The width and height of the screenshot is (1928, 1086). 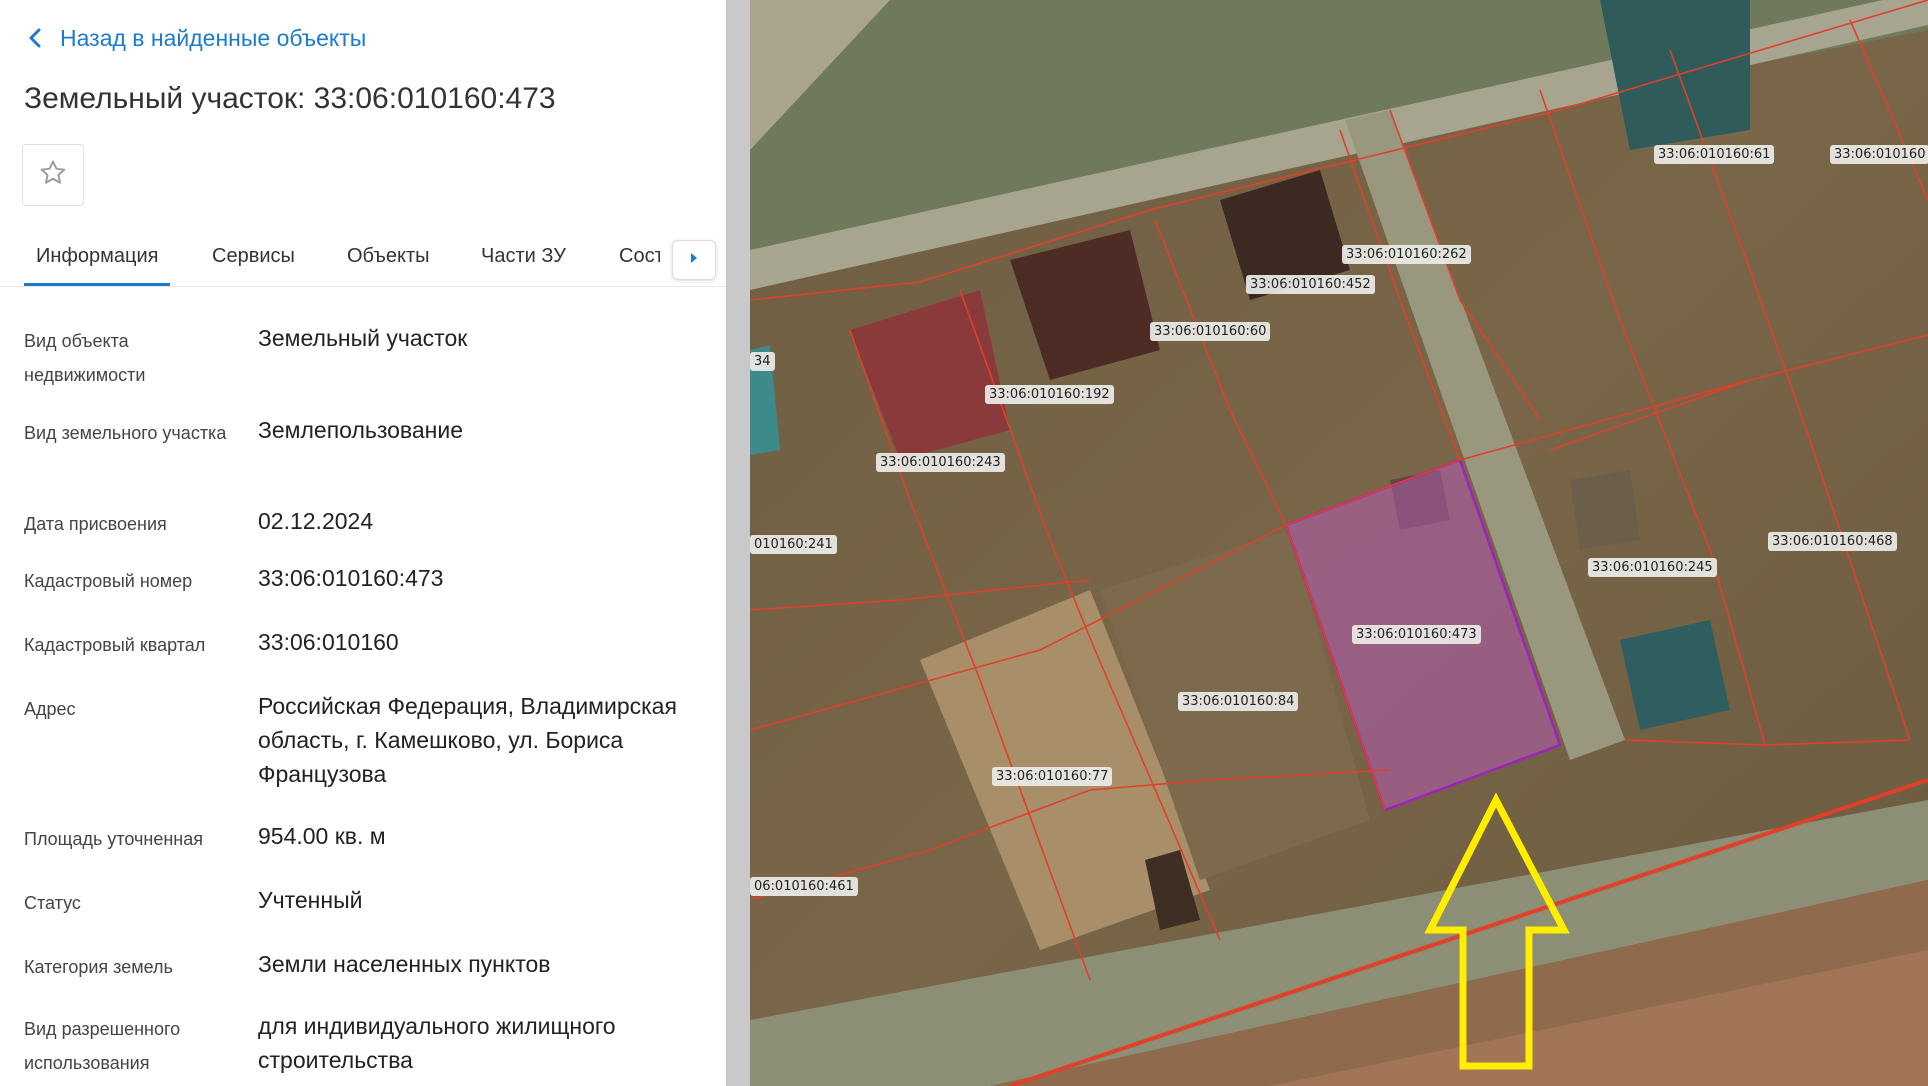 I want to click on property-value: Земельный участок, so click(x=363, y=338).